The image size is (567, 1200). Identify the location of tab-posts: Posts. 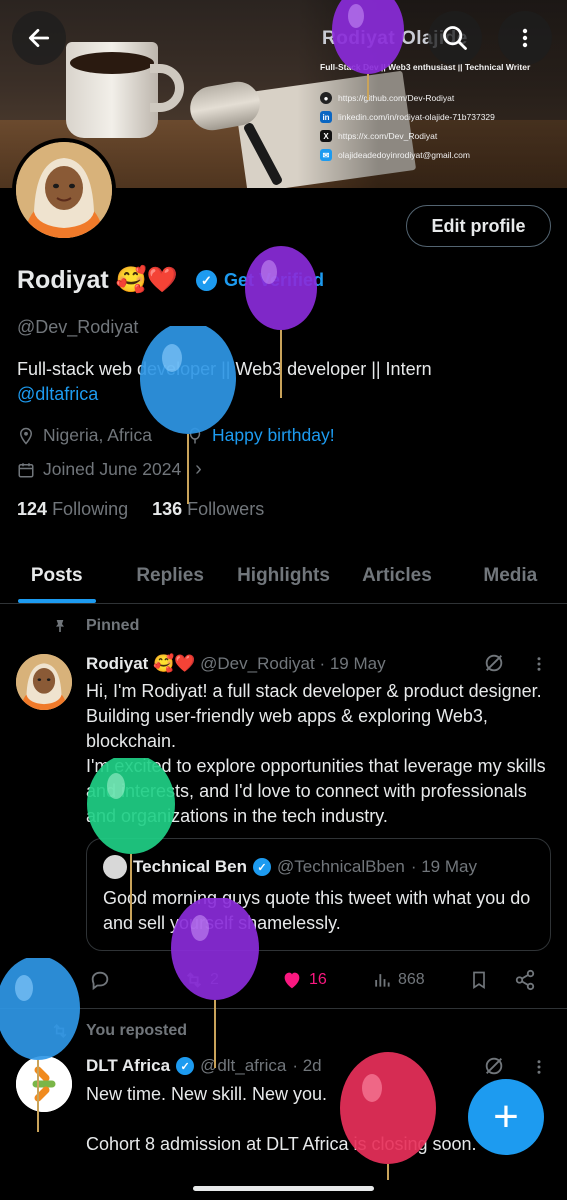
(56, 575).